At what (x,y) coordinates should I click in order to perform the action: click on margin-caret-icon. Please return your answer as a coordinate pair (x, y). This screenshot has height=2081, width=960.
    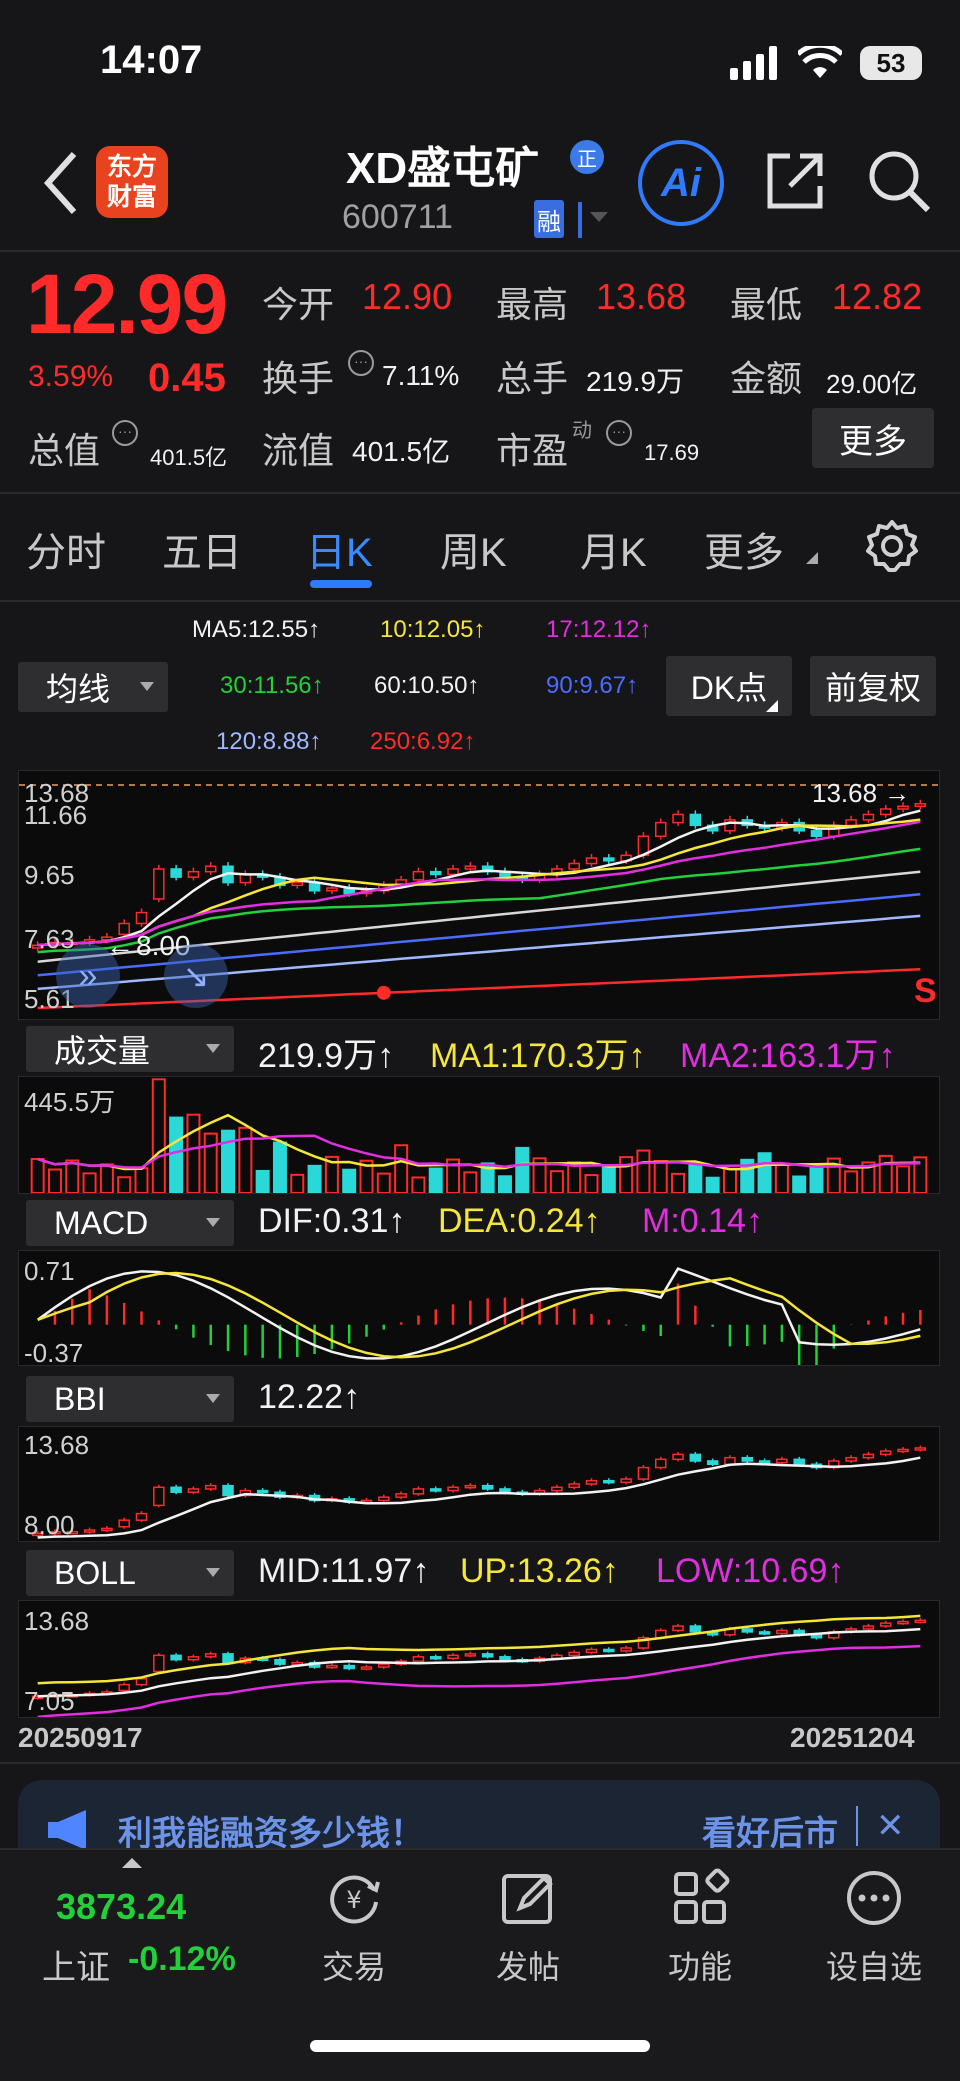
    Looking at the image, I should click on (599, 217).